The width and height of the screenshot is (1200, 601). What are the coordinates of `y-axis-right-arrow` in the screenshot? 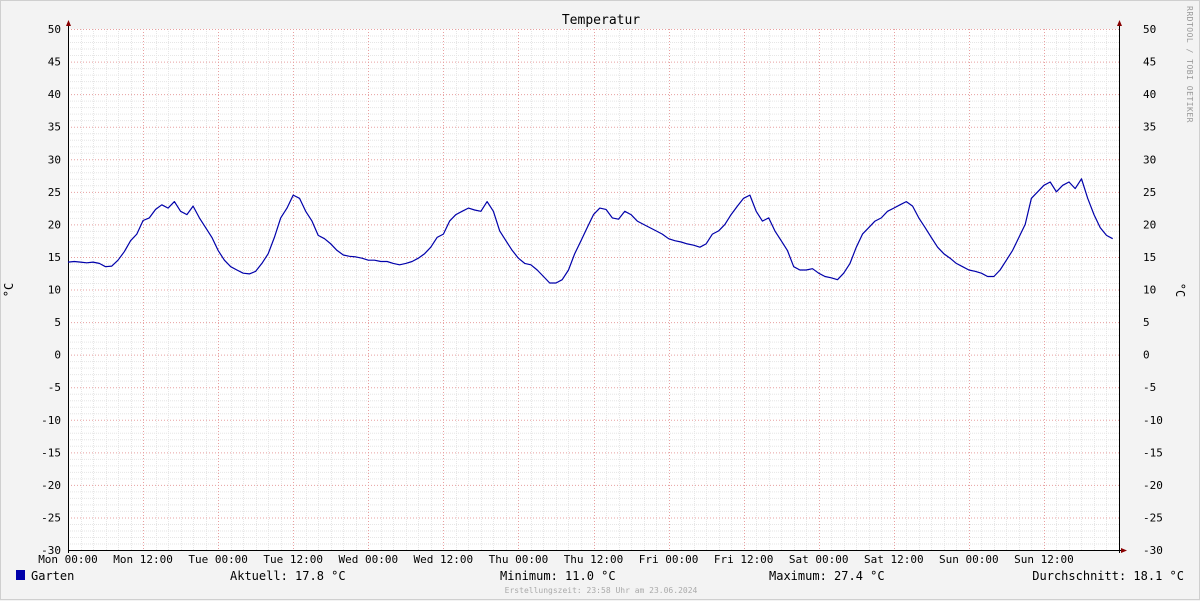 It's located at (1119, 23).